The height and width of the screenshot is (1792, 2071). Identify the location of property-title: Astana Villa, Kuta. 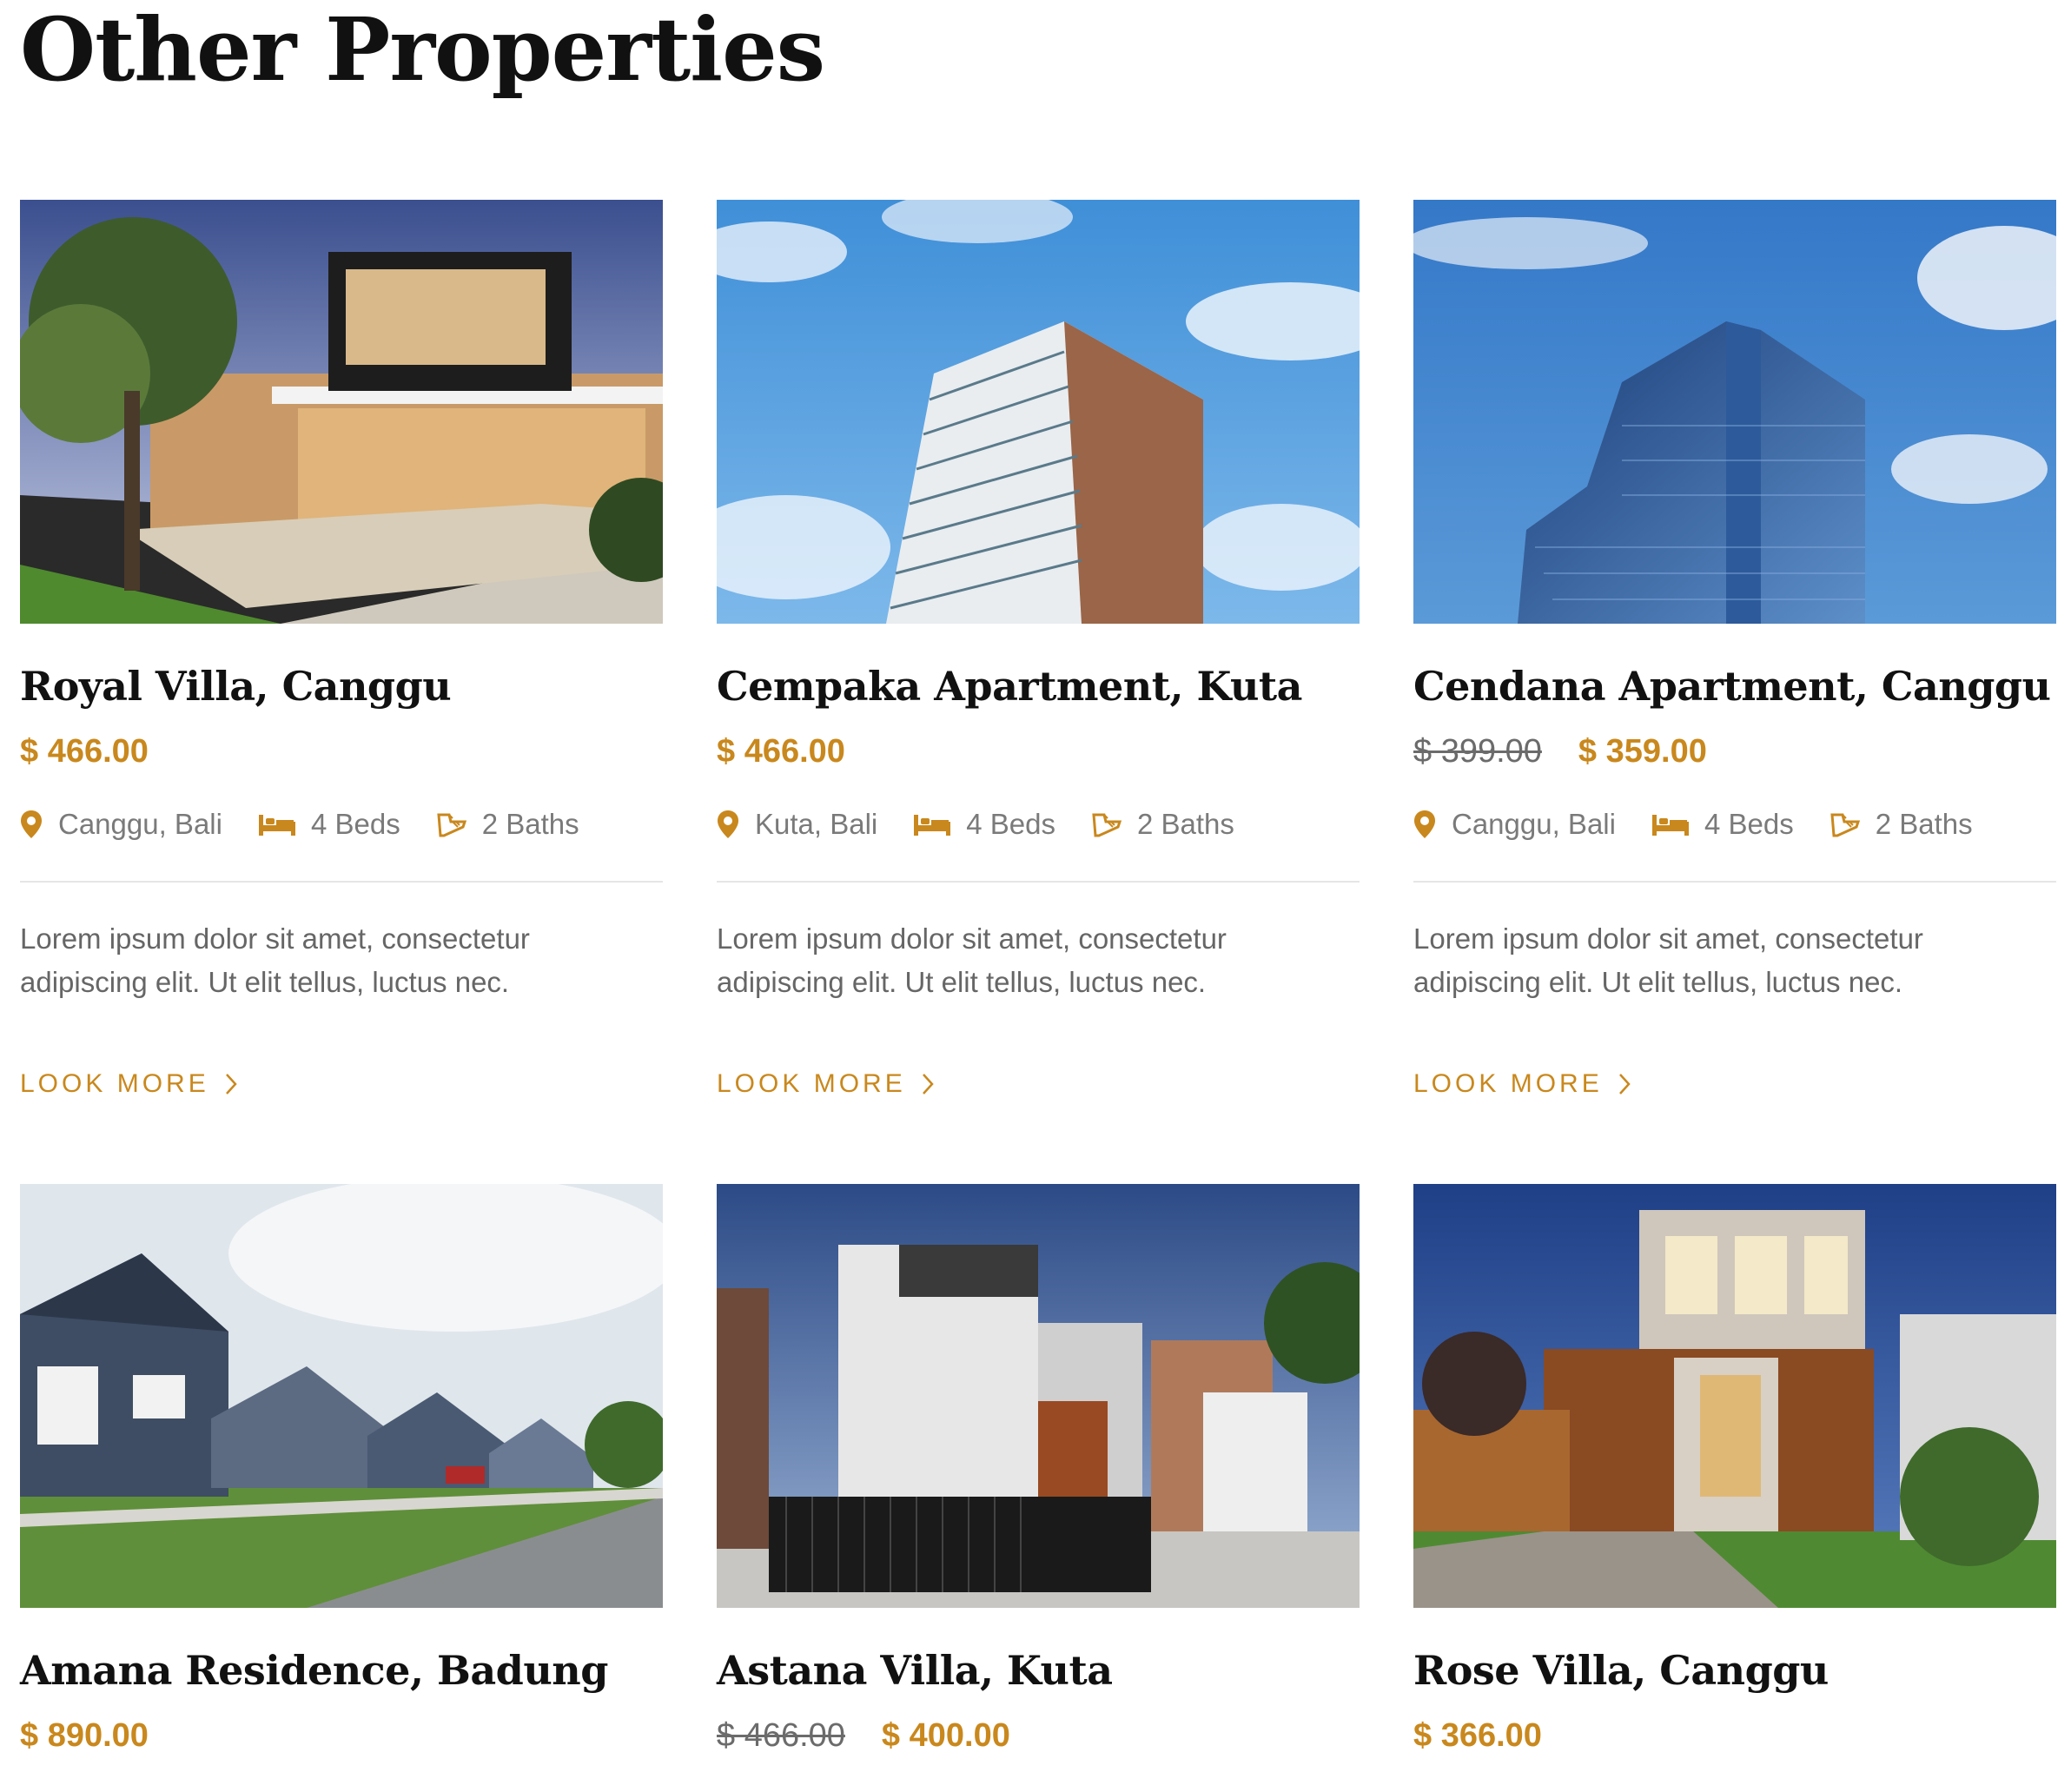
(1038, 1652).